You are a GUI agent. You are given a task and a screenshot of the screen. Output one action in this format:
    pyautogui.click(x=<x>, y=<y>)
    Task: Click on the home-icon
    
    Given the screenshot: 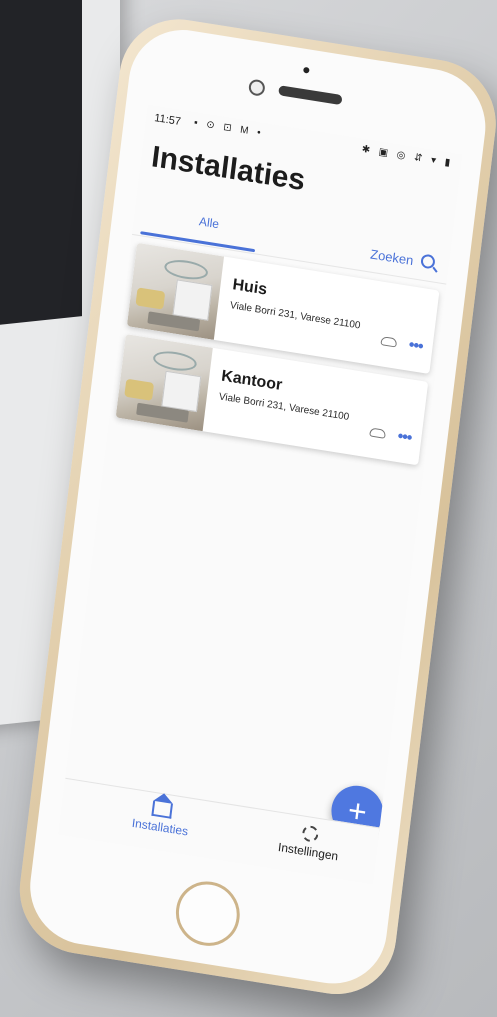 What is the action you would take?
    pyautogui.click(x=162, y=809)
    